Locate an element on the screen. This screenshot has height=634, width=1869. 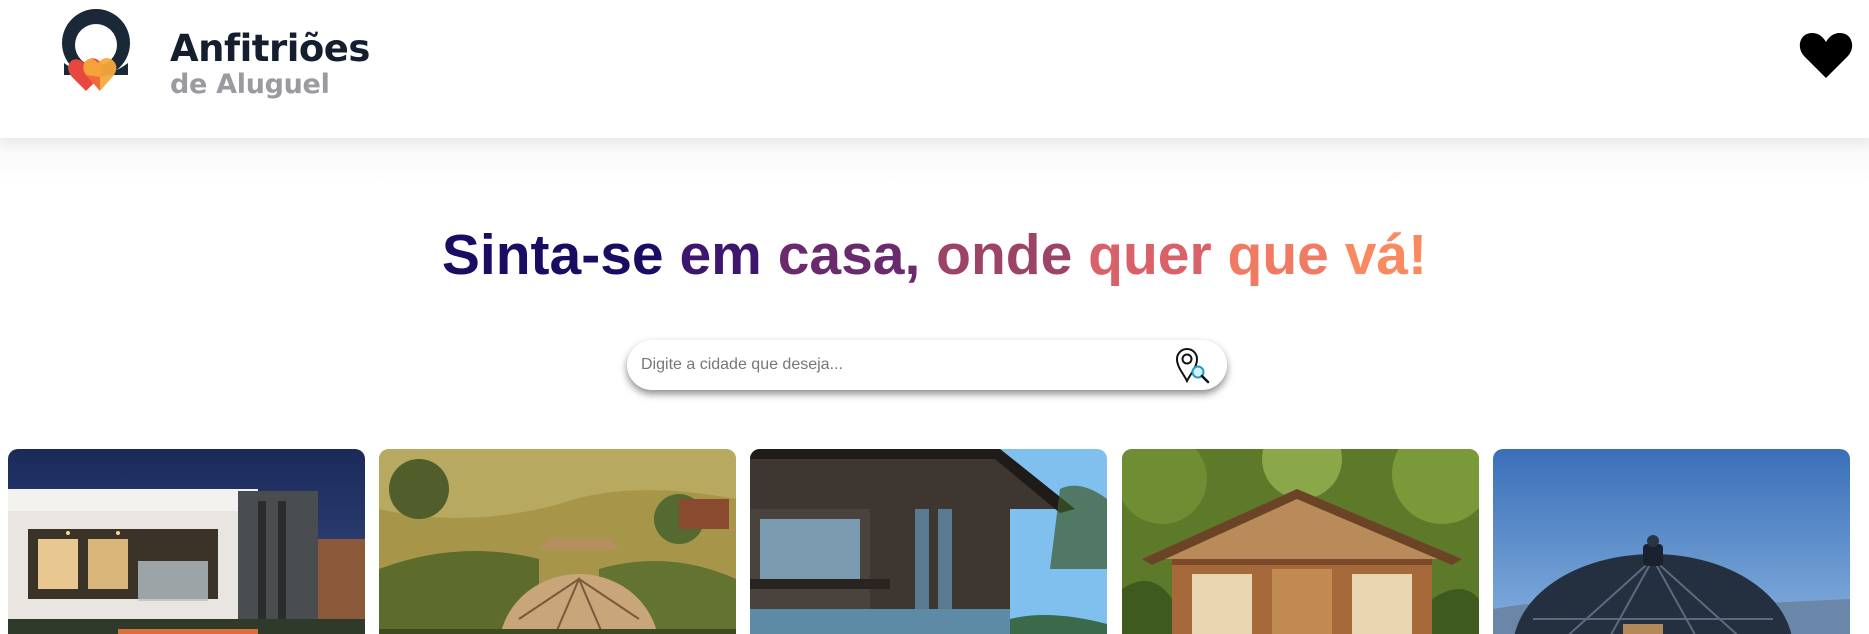
geodesic-dome-hills-image is located at coordinates (557, 541).